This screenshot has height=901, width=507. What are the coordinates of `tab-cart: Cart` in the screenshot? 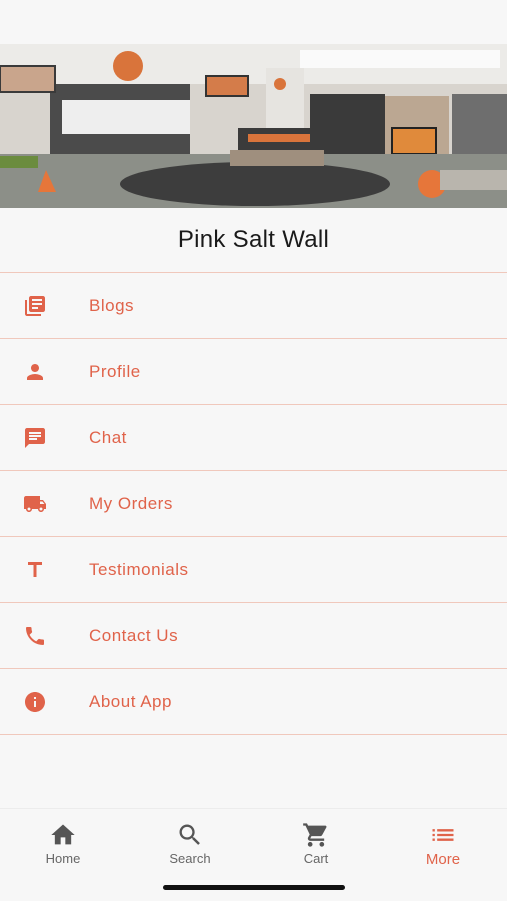 It's located at (316, 845).